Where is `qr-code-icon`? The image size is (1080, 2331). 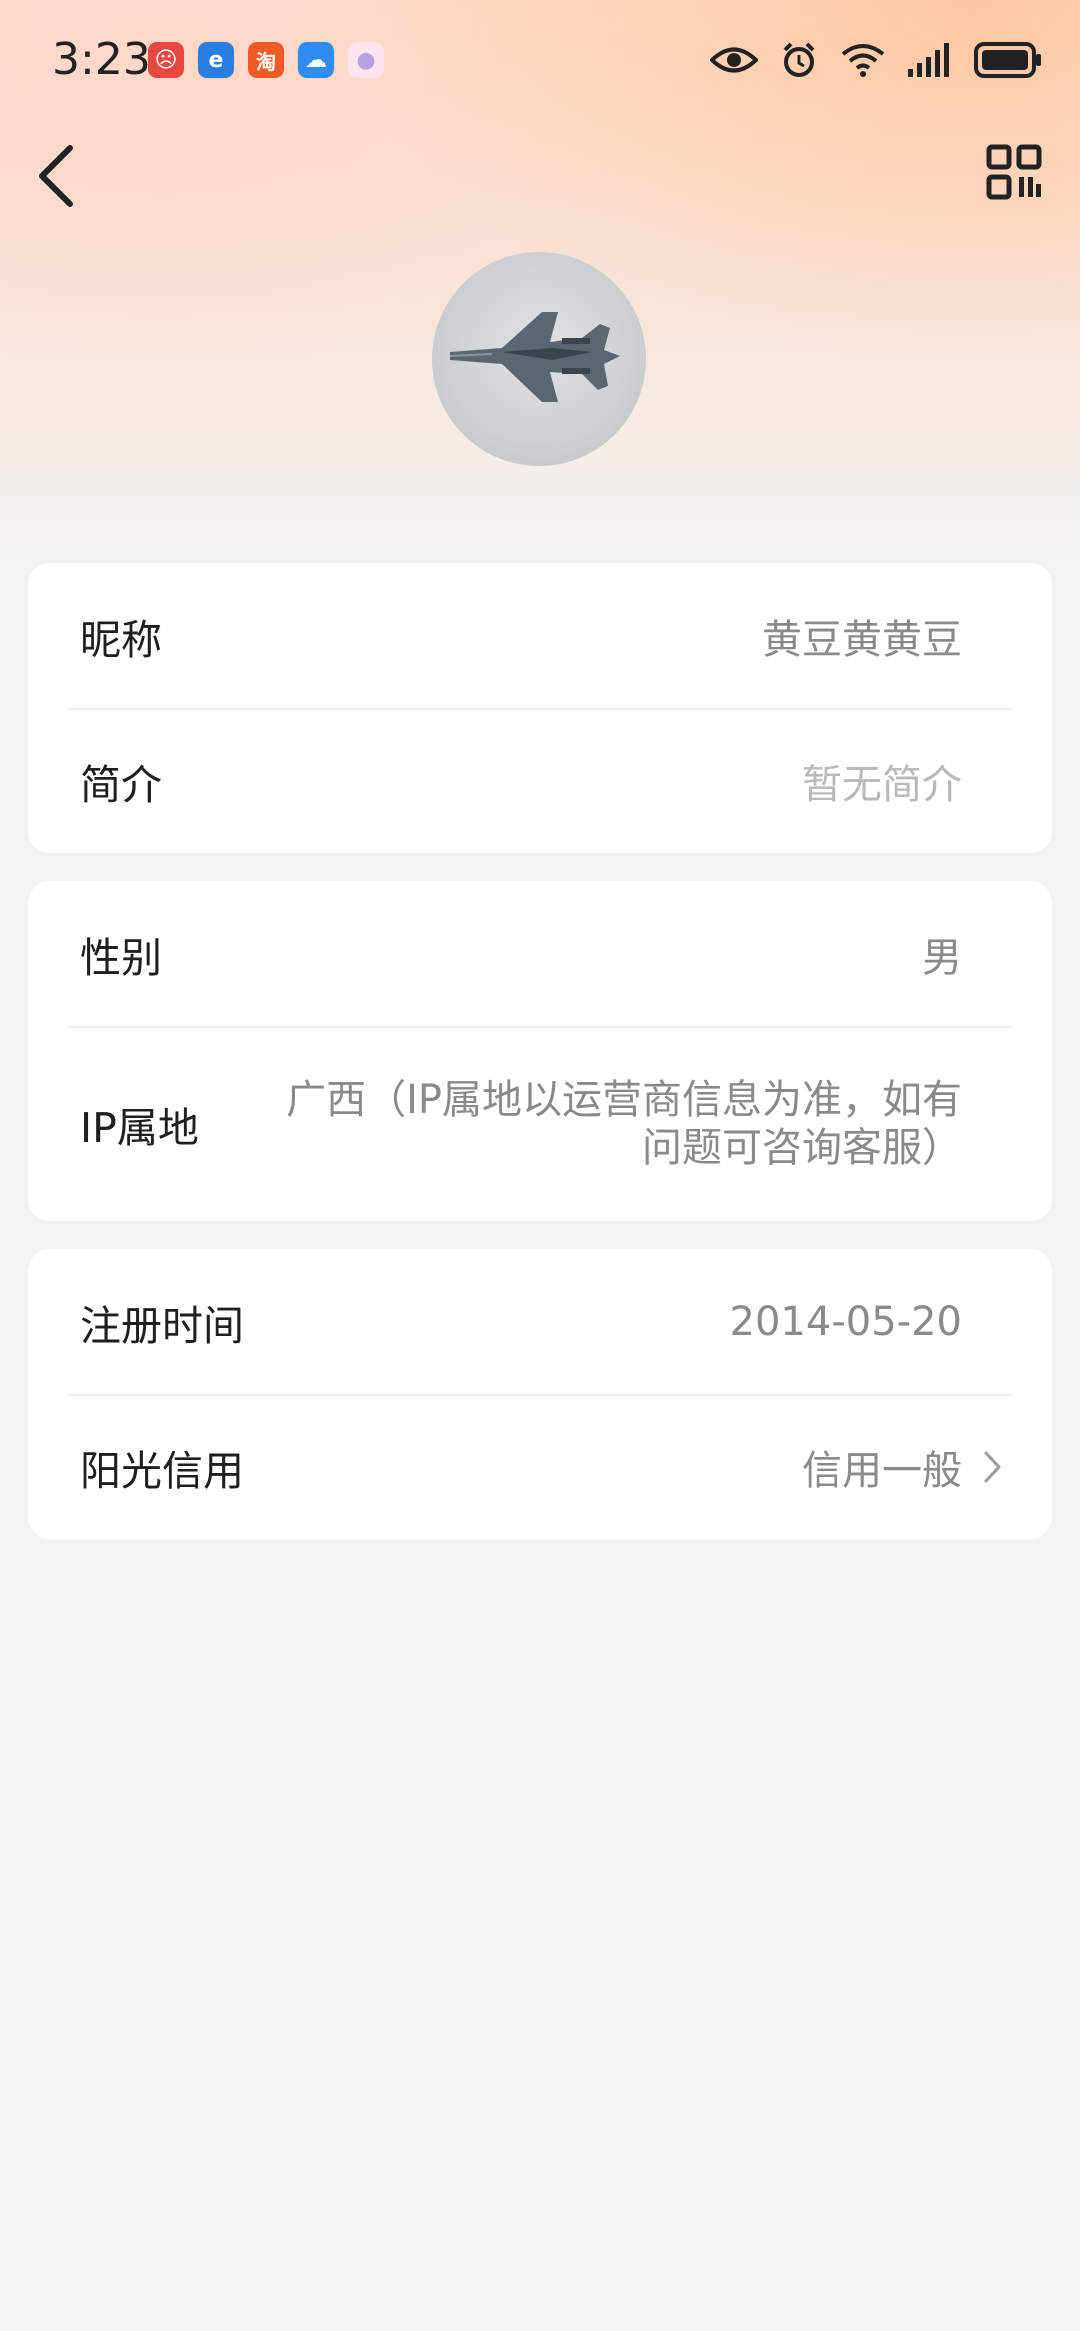 qr-code-icon is located at coordinates (1014, 172).